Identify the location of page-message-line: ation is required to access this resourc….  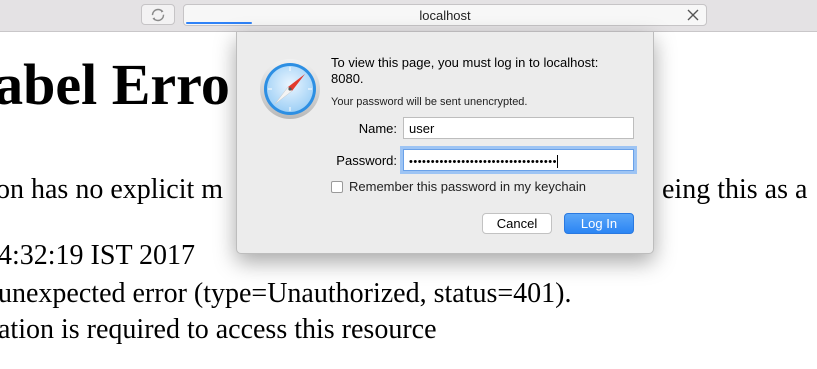
(218, 329).